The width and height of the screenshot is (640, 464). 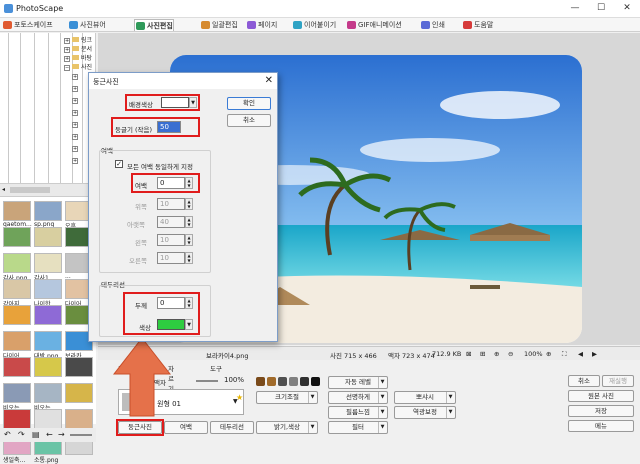 I want to click on folder-icon: ▤, so click(x=36, y=434).